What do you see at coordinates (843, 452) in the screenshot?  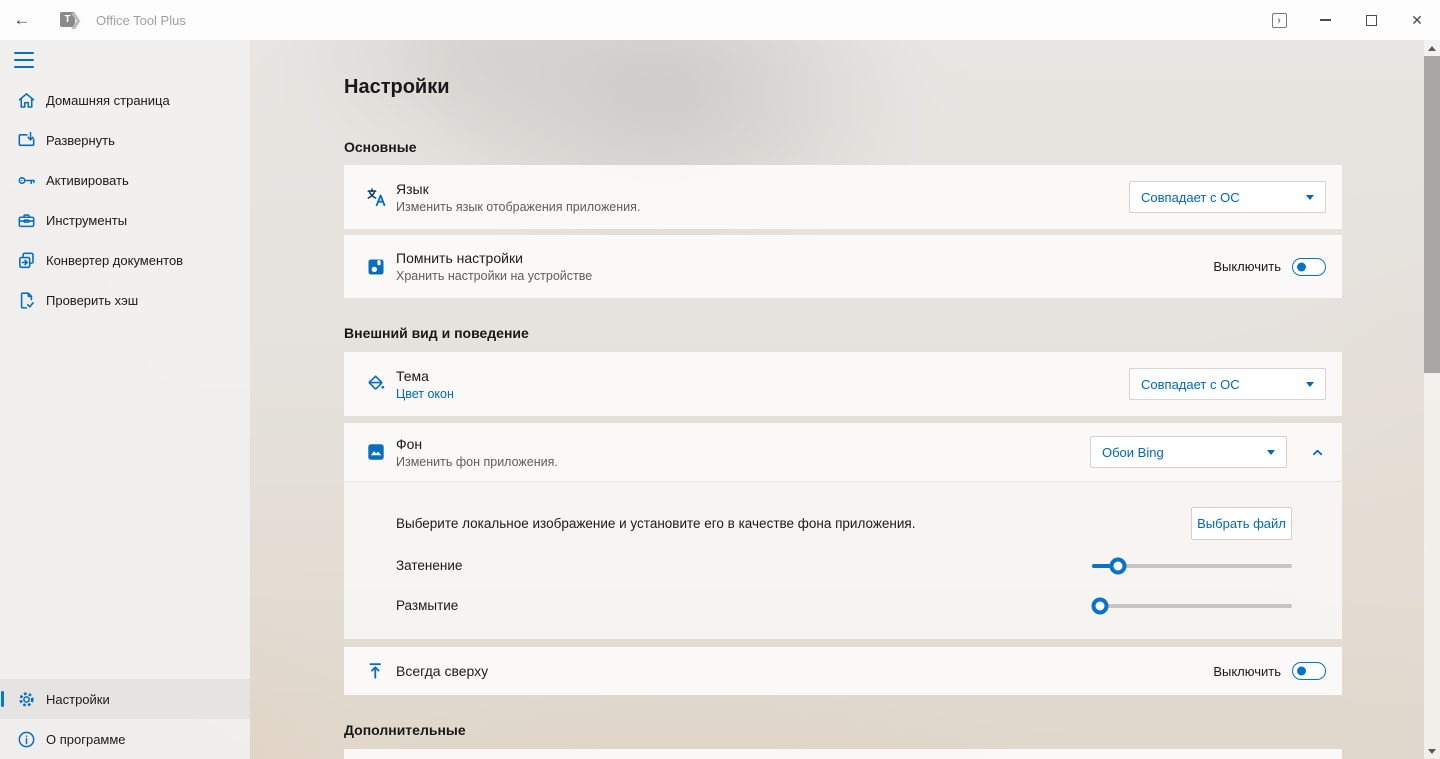 I see `setting-card-background: Фон Изменить фон приложения. Обои Bing` at bounding box center [843, 452].